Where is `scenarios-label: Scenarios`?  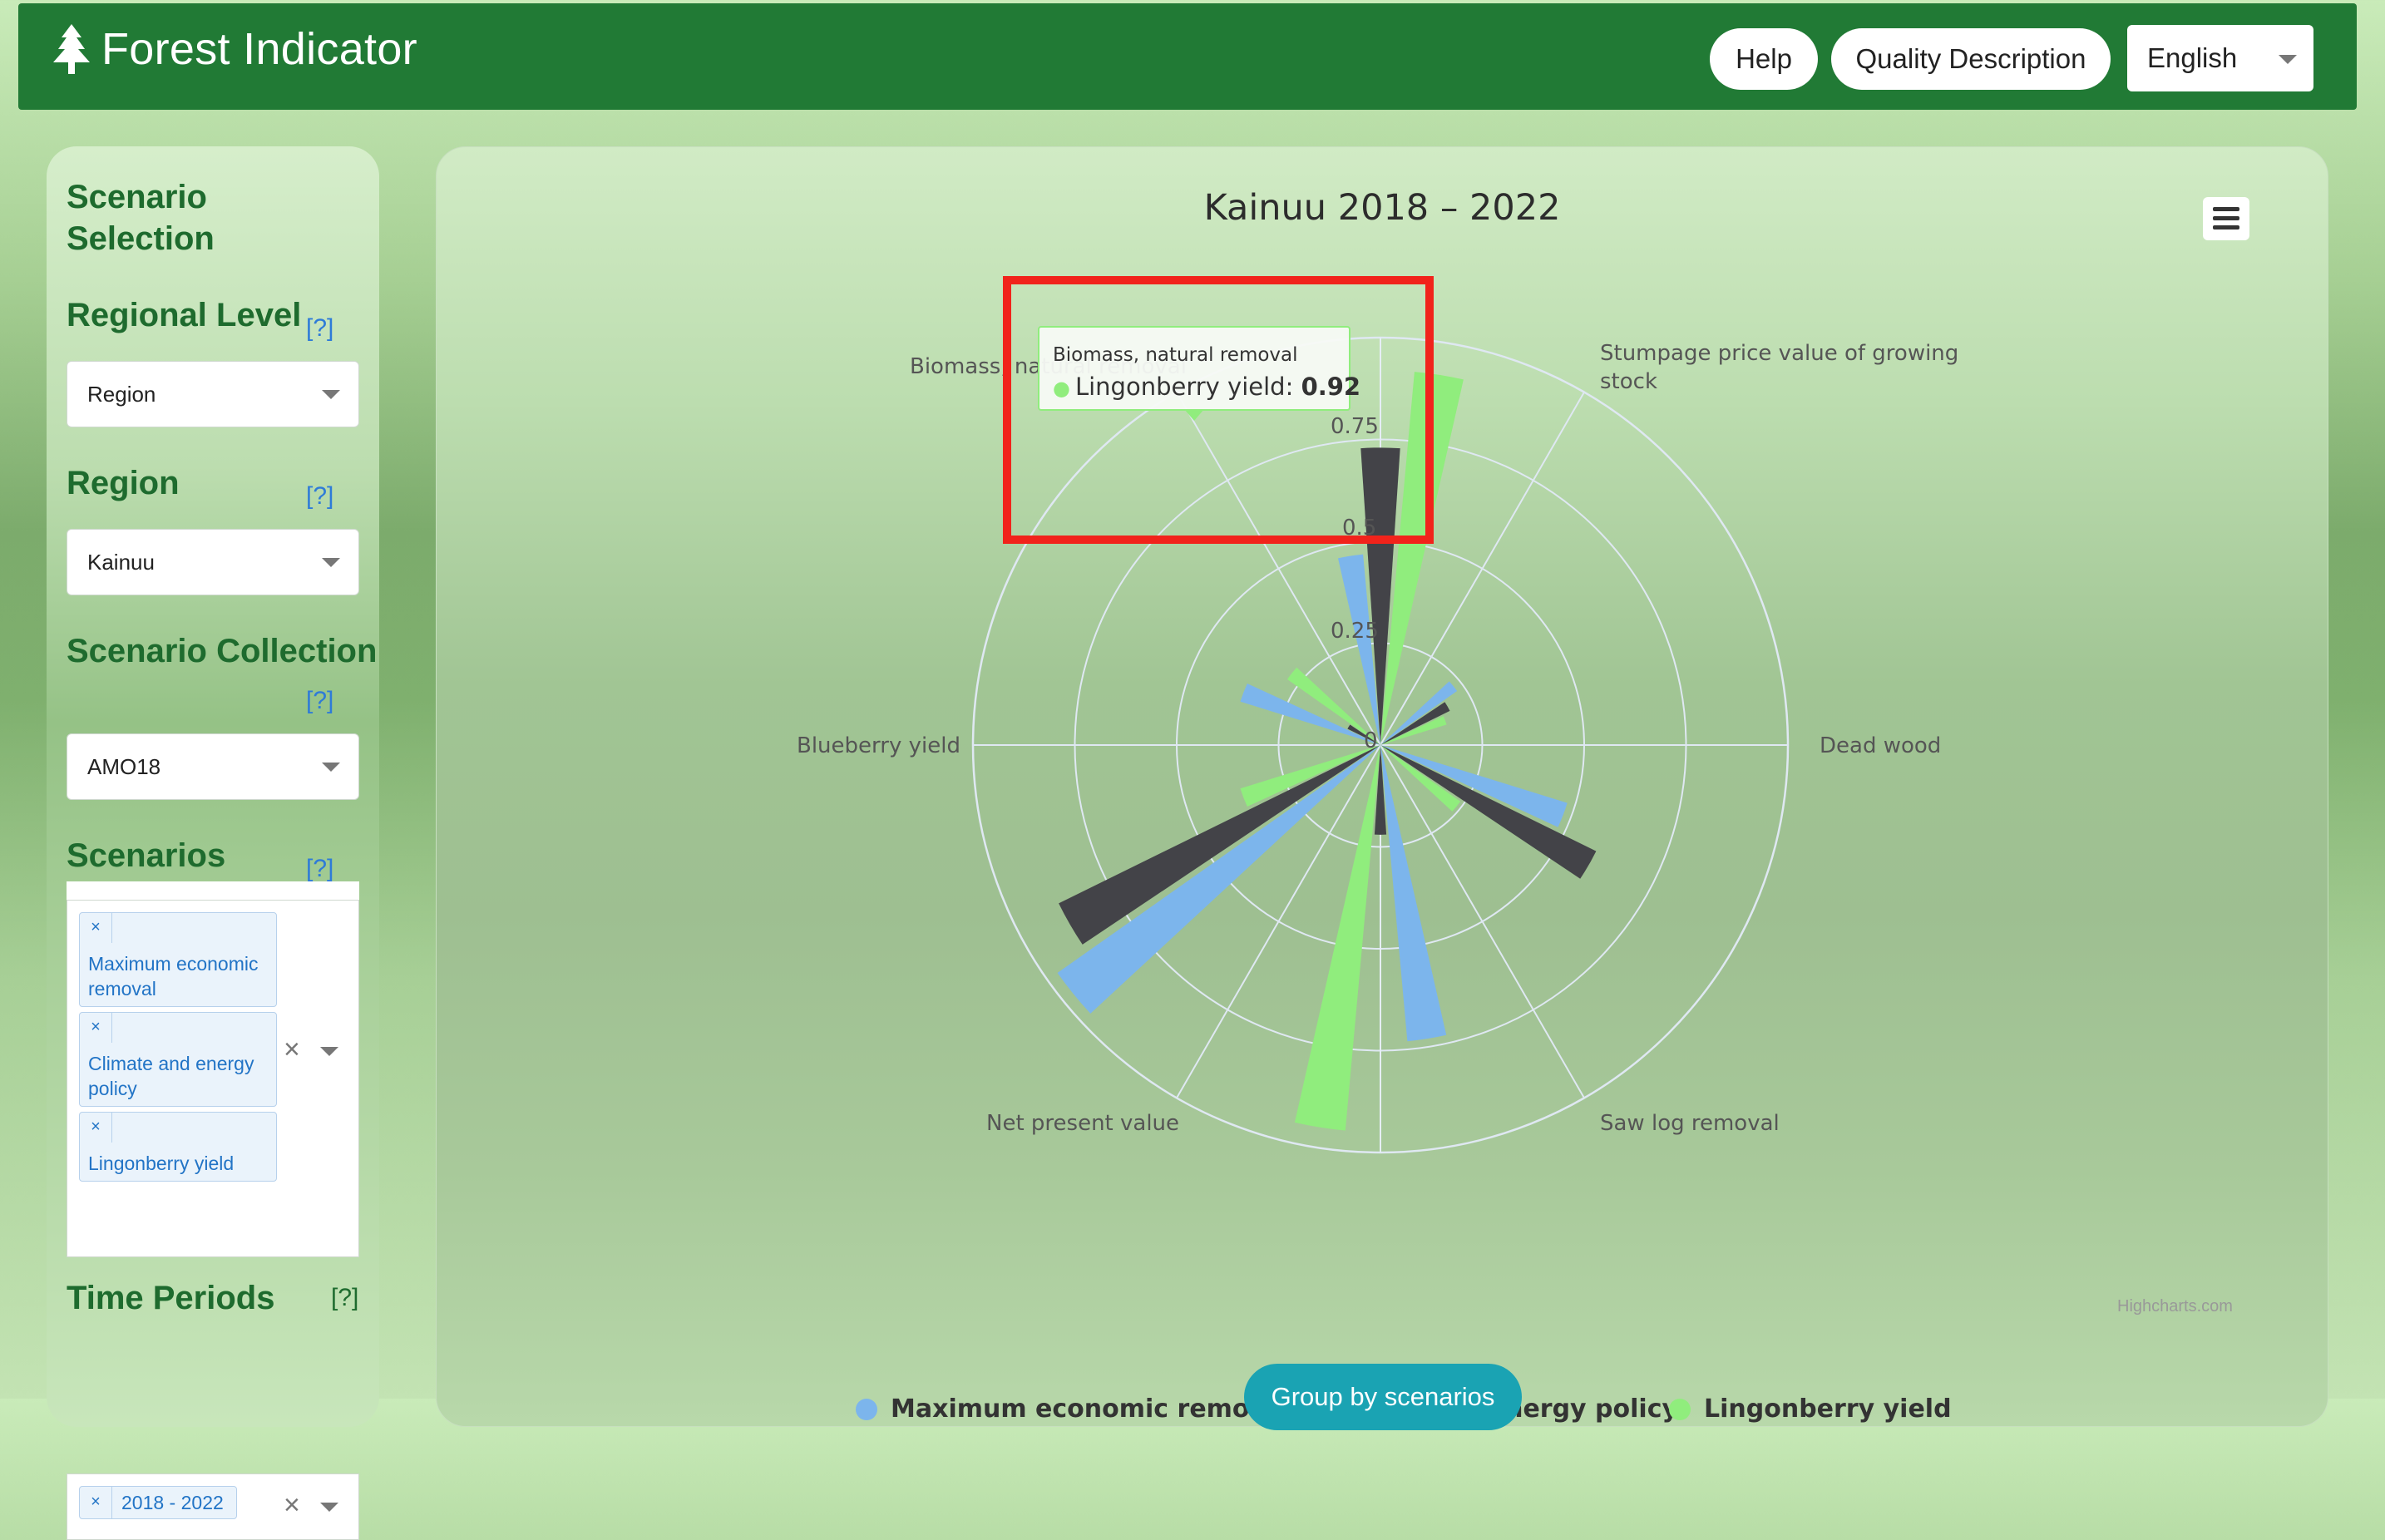 scenarios-label: Scenarios is located at coordinates (146, 856).